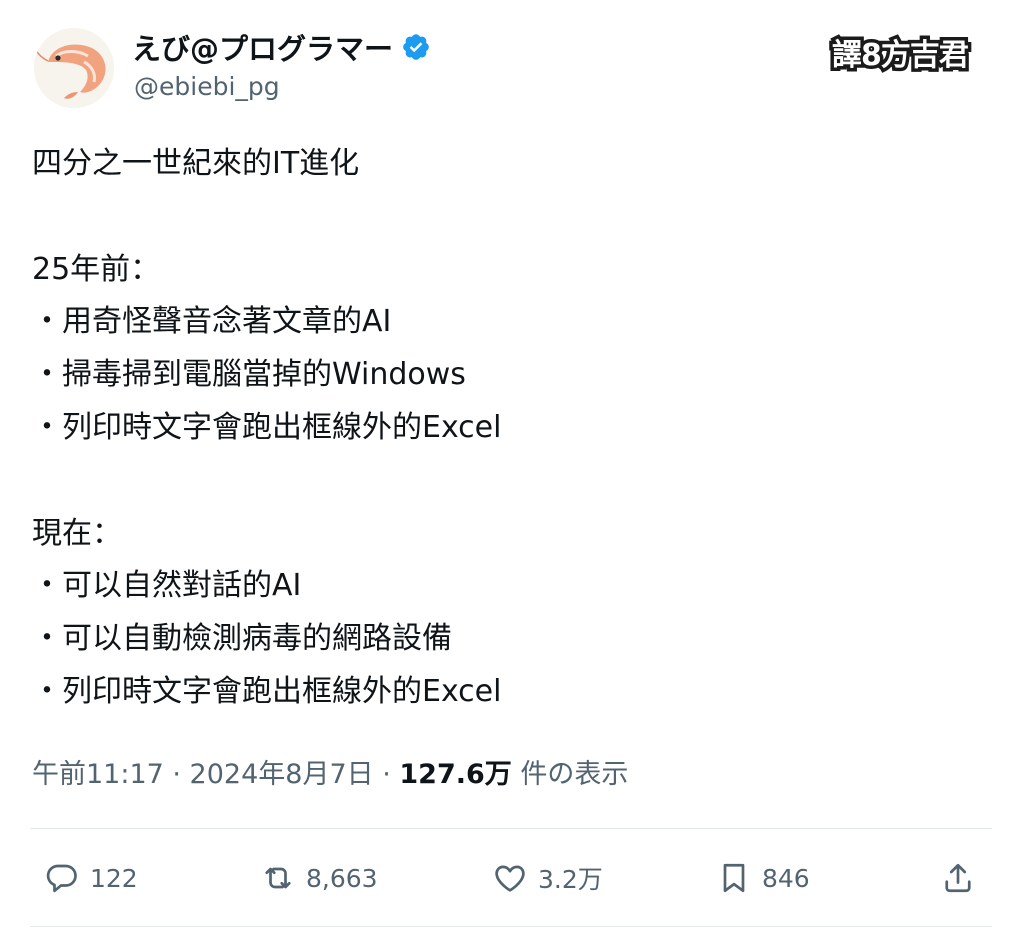 This screenshot has width=1024, height=931. What do you see at coordinates (416, 47) in the screenshot?
I see `verified-badge-icon` at bounding box center [416, 47].